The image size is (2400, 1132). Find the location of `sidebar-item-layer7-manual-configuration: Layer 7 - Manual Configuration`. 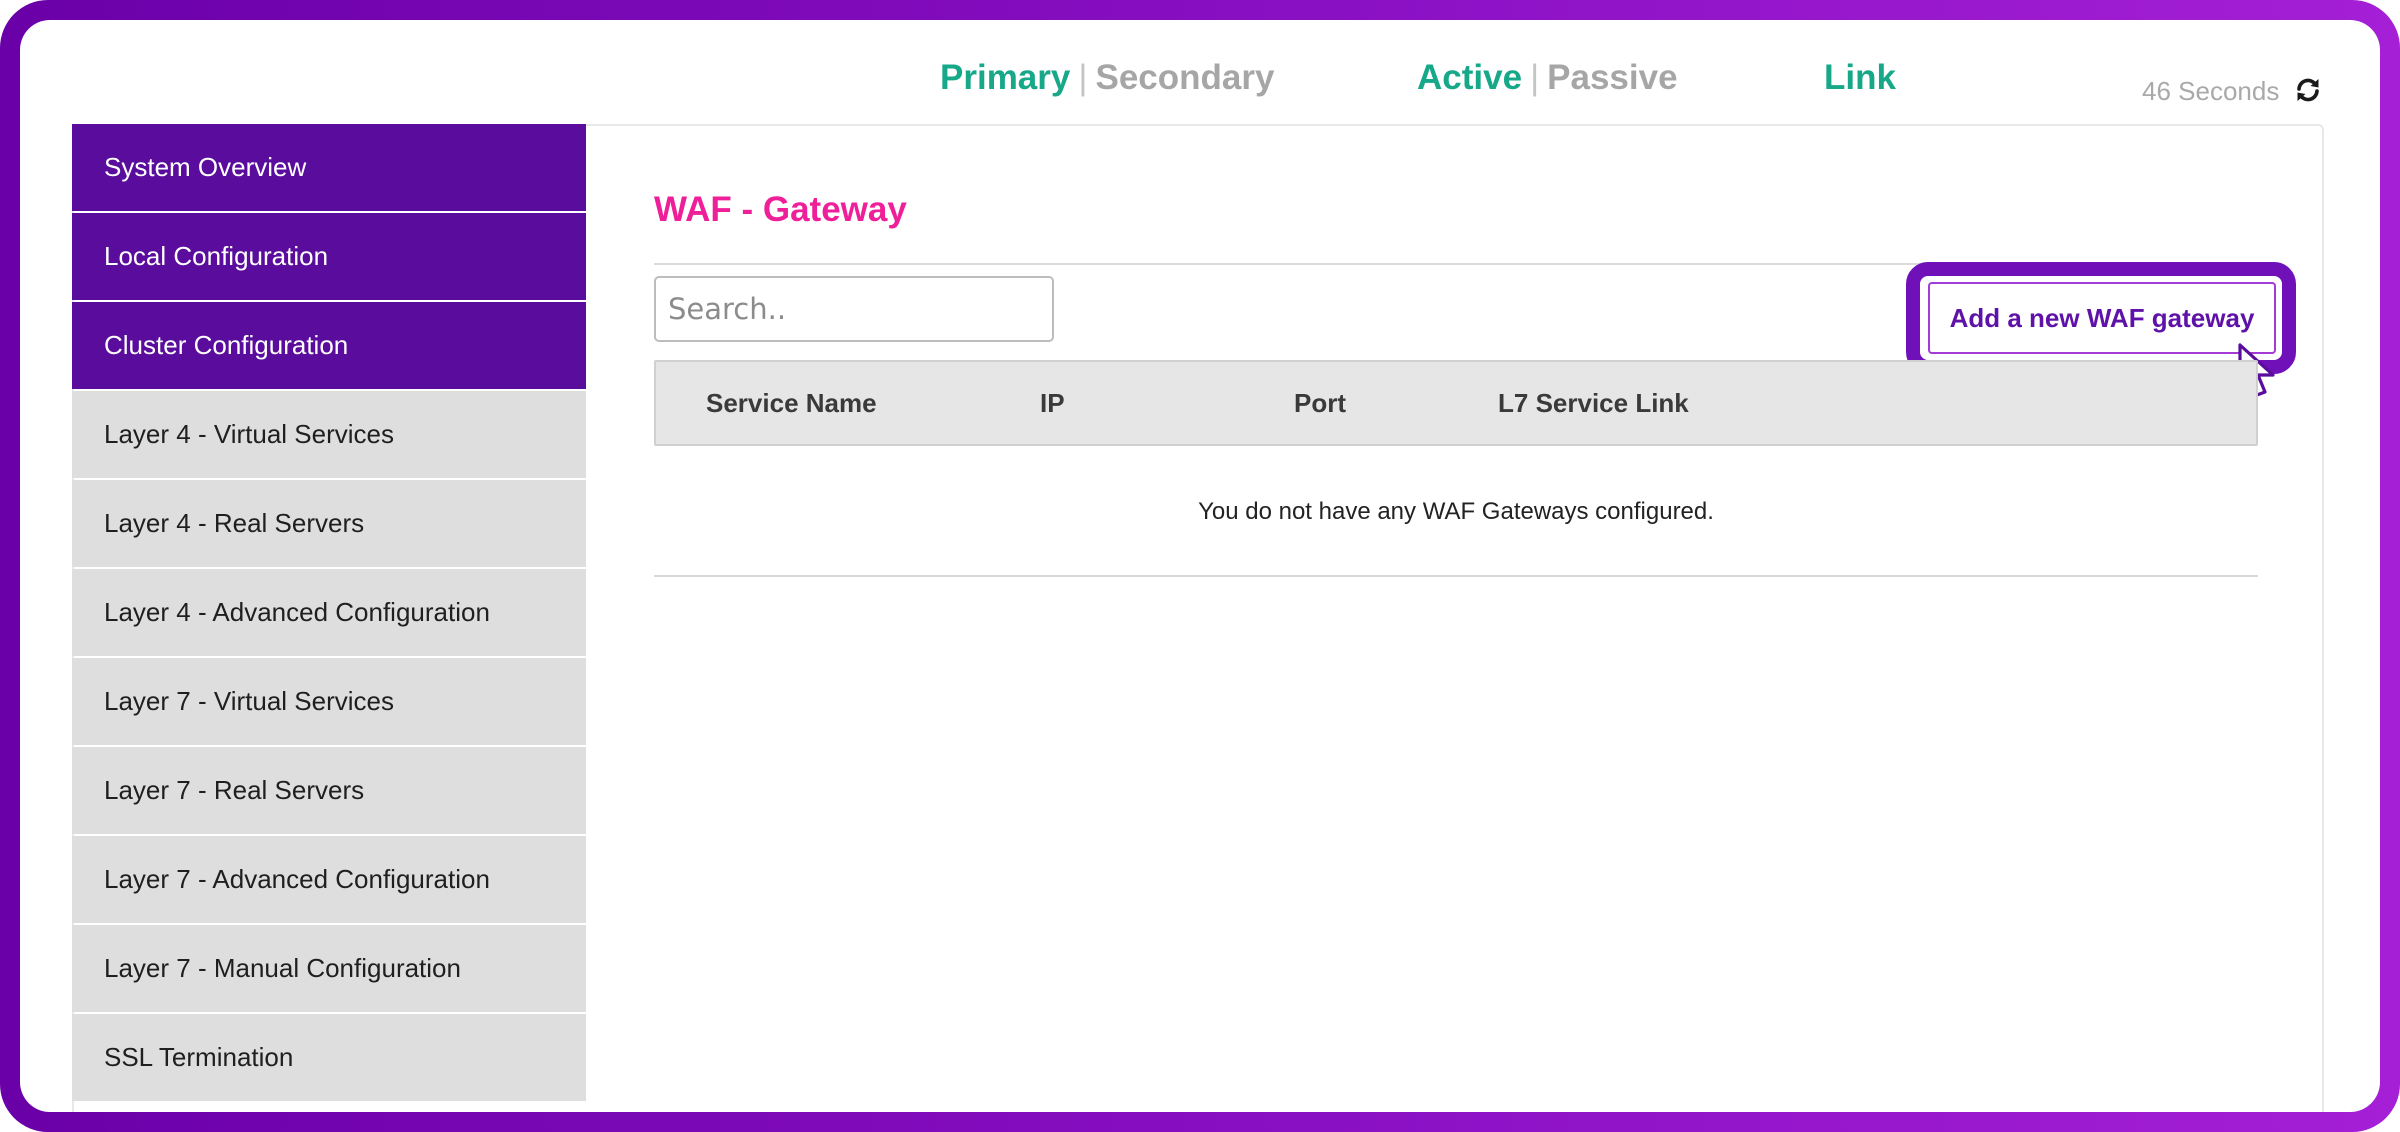

sidebar-item-layer7-manual-configuration: Layer 7 - Manual Configuration is located at coordinates (329, 968).